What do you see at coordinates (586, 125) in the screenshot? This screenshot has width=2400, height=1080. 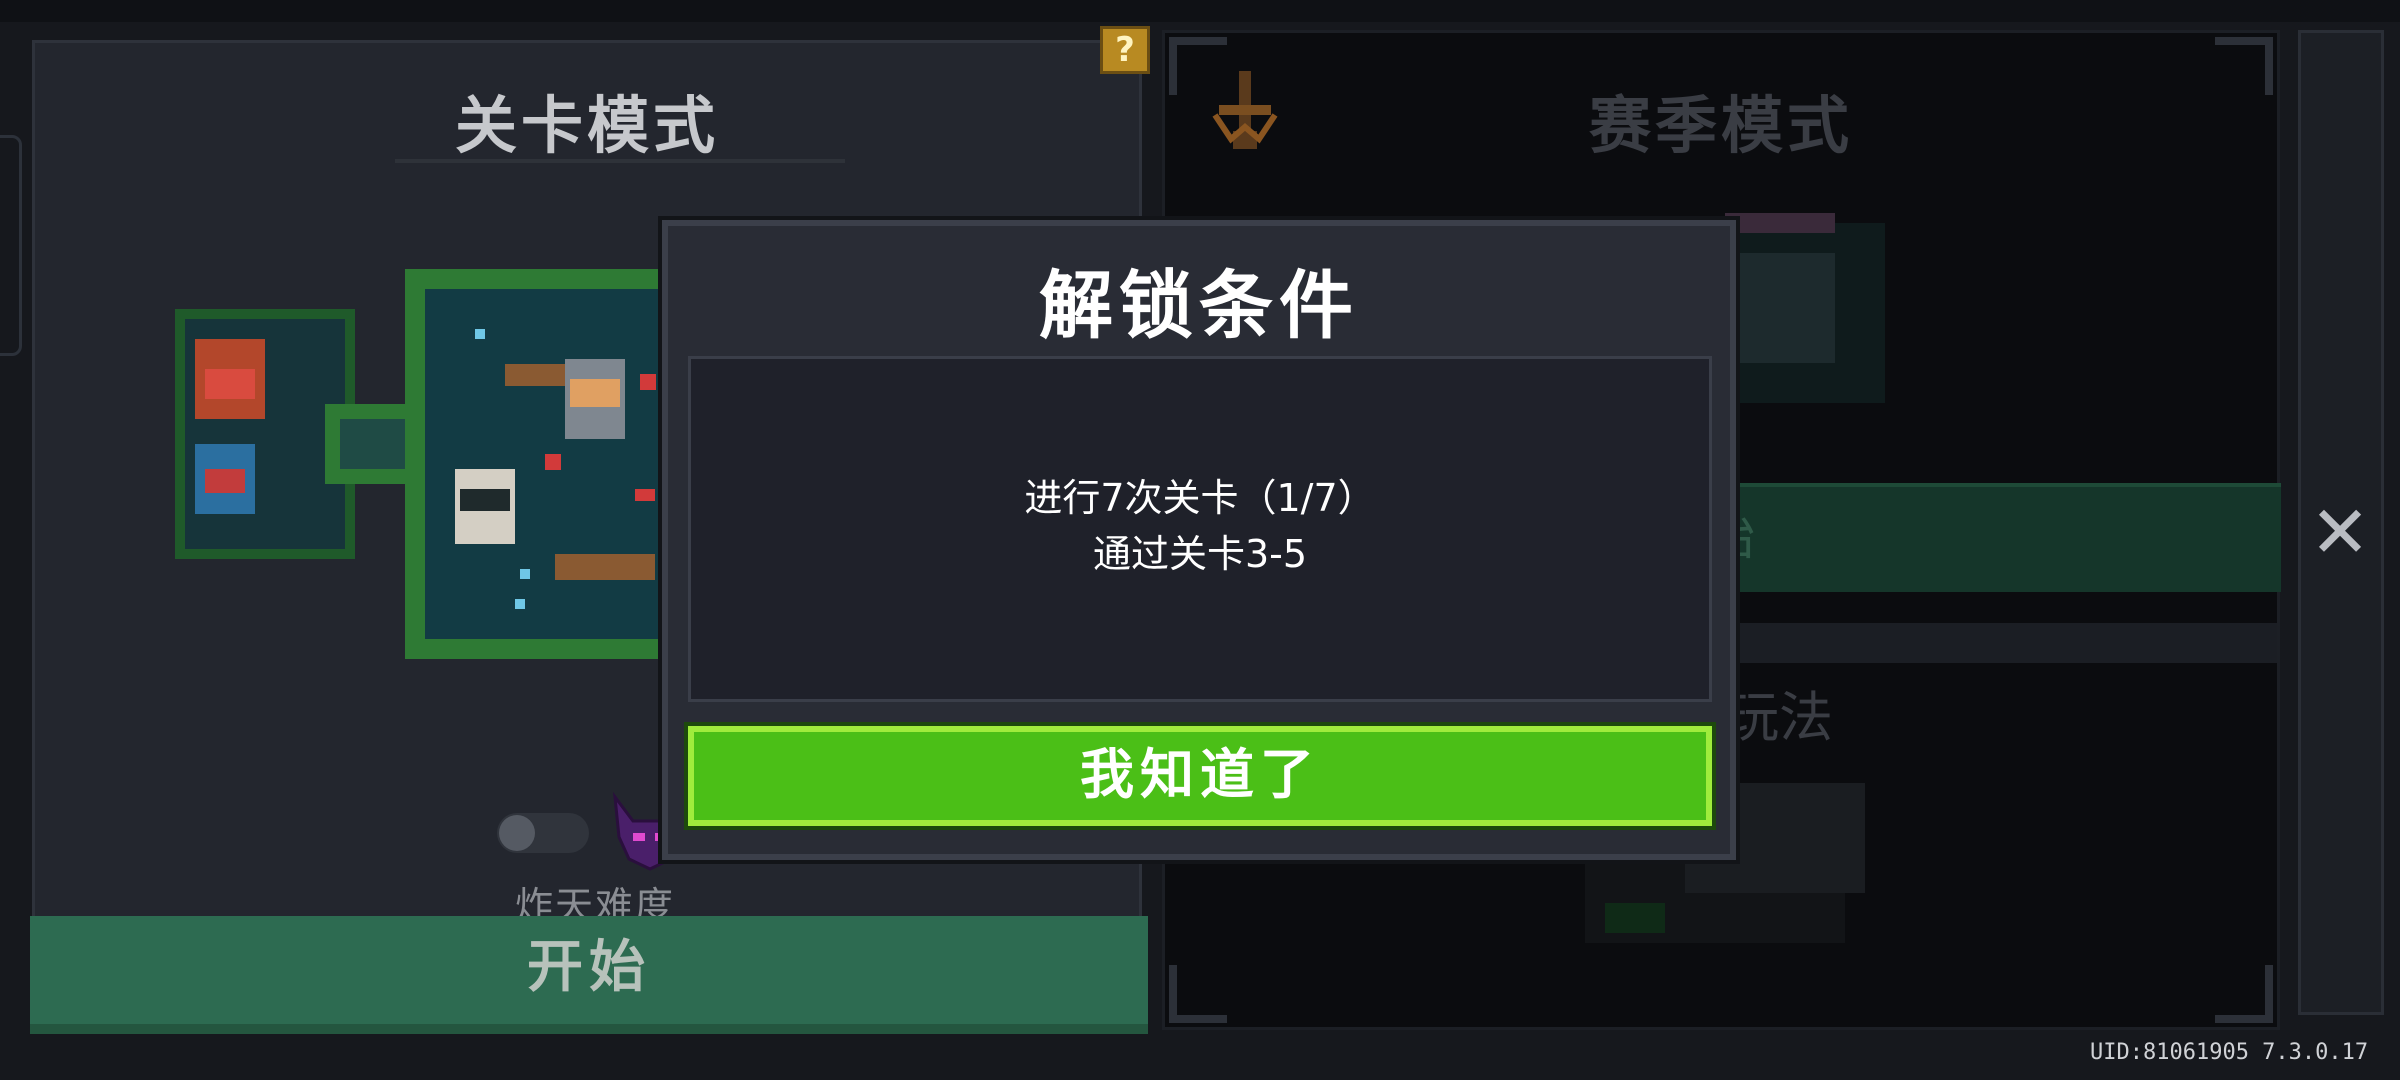 I see `level-mode-title: 关卡模式` at bounding box center [586, 125].